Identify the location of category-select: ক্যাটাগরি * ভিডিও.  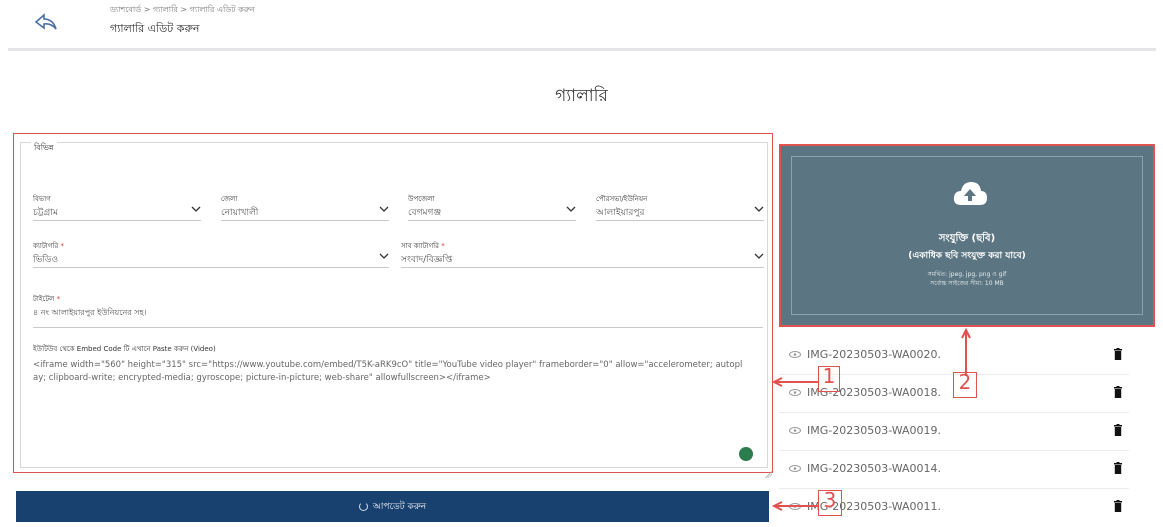
(211, 254).